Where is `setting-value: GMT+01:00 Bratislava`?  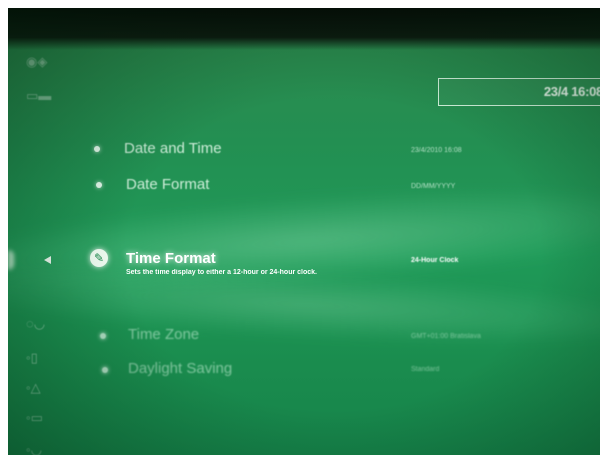
setting-value: GMT+01:00 Bratislava is located at coordinates (446, 336).